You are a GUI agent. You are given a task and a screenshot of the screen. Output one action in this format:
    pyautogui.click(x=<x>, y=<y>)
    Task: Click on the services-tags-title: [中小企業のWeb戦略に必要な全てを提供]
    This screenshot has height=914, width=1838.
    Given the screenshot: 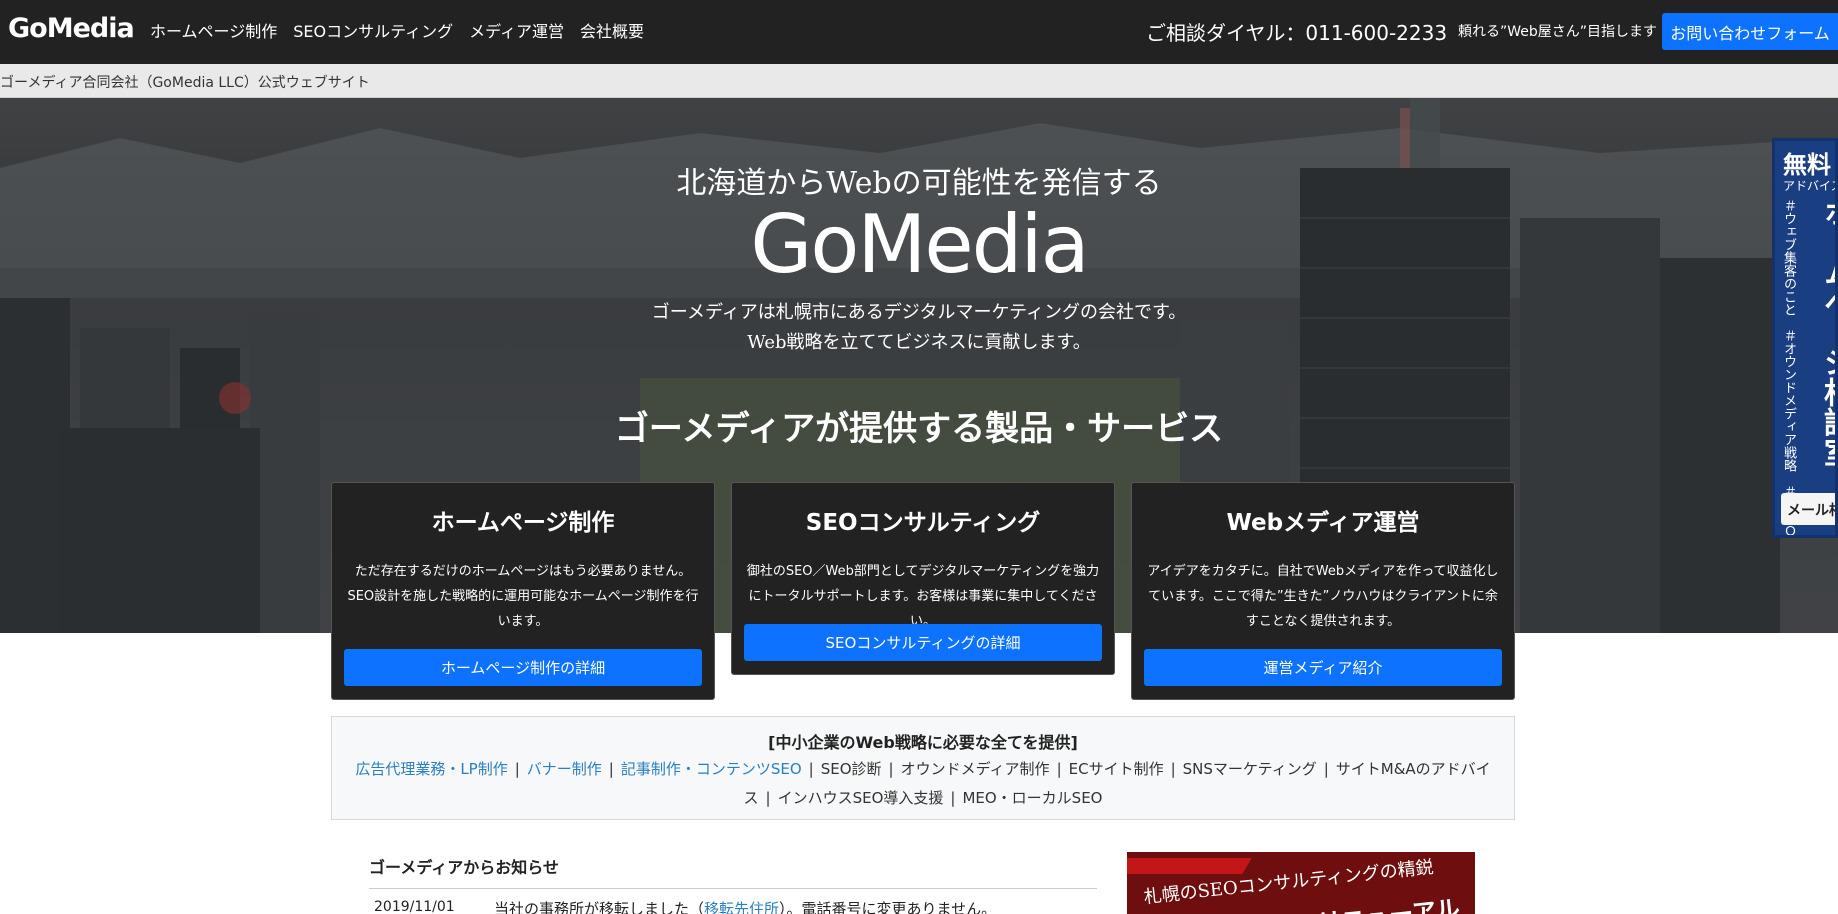 What is the action you would take?
    pyautogui.click(x=923, y=742)
    